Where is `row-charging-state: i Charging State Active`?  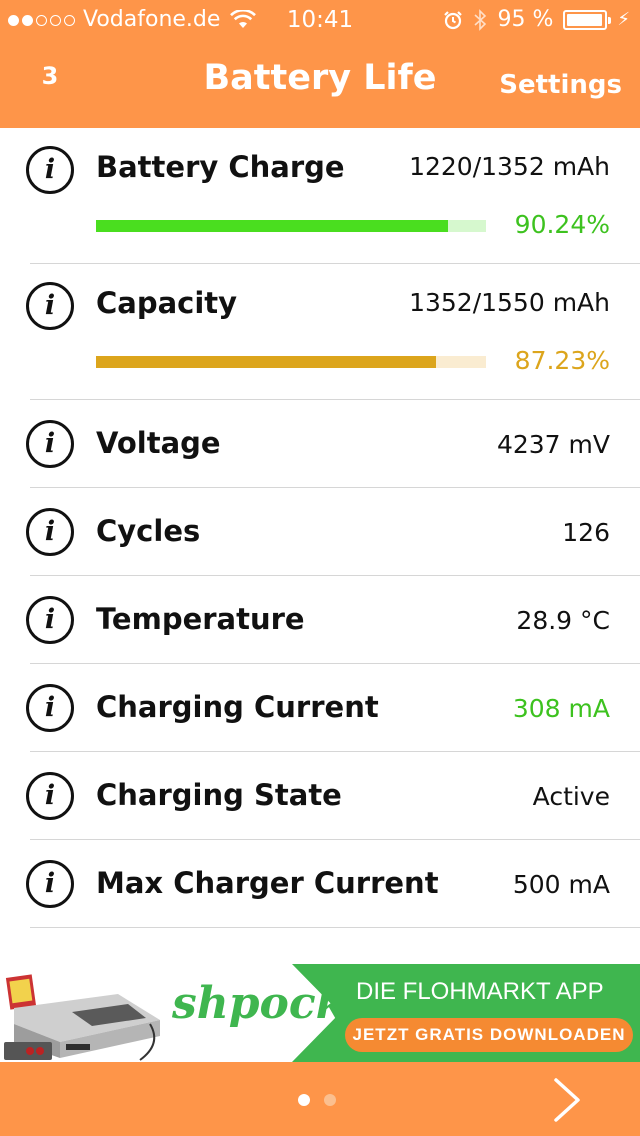 row-charging-state: i Charging State Active is located at coordinates (333, 796).